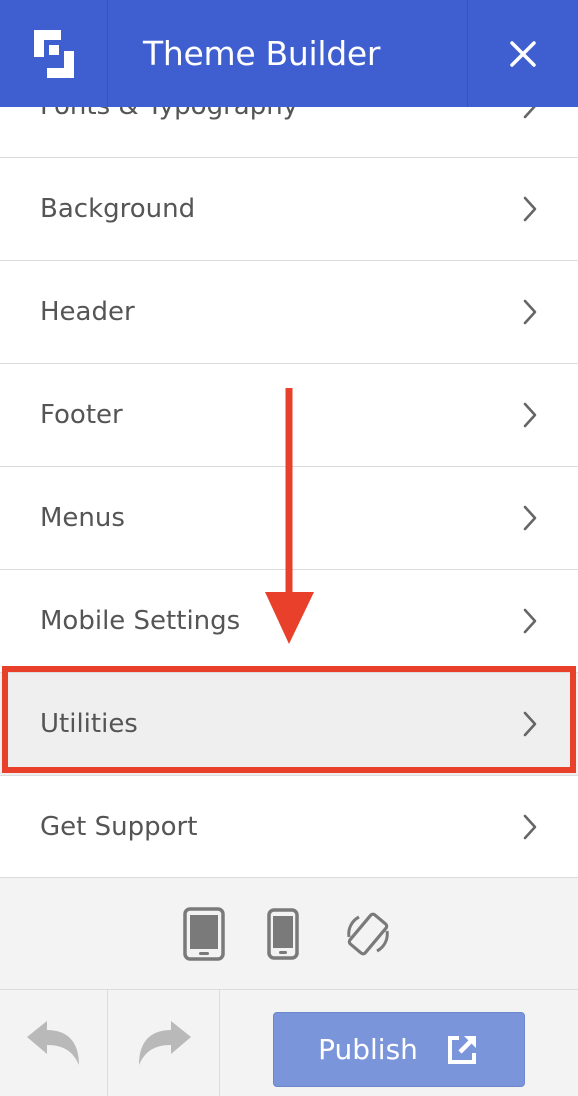 This screenshot has height=1096, width=578. Describe the element at coordinates (82, 518) in the screenshot. I see `menu-item-label: Menus` at that location.